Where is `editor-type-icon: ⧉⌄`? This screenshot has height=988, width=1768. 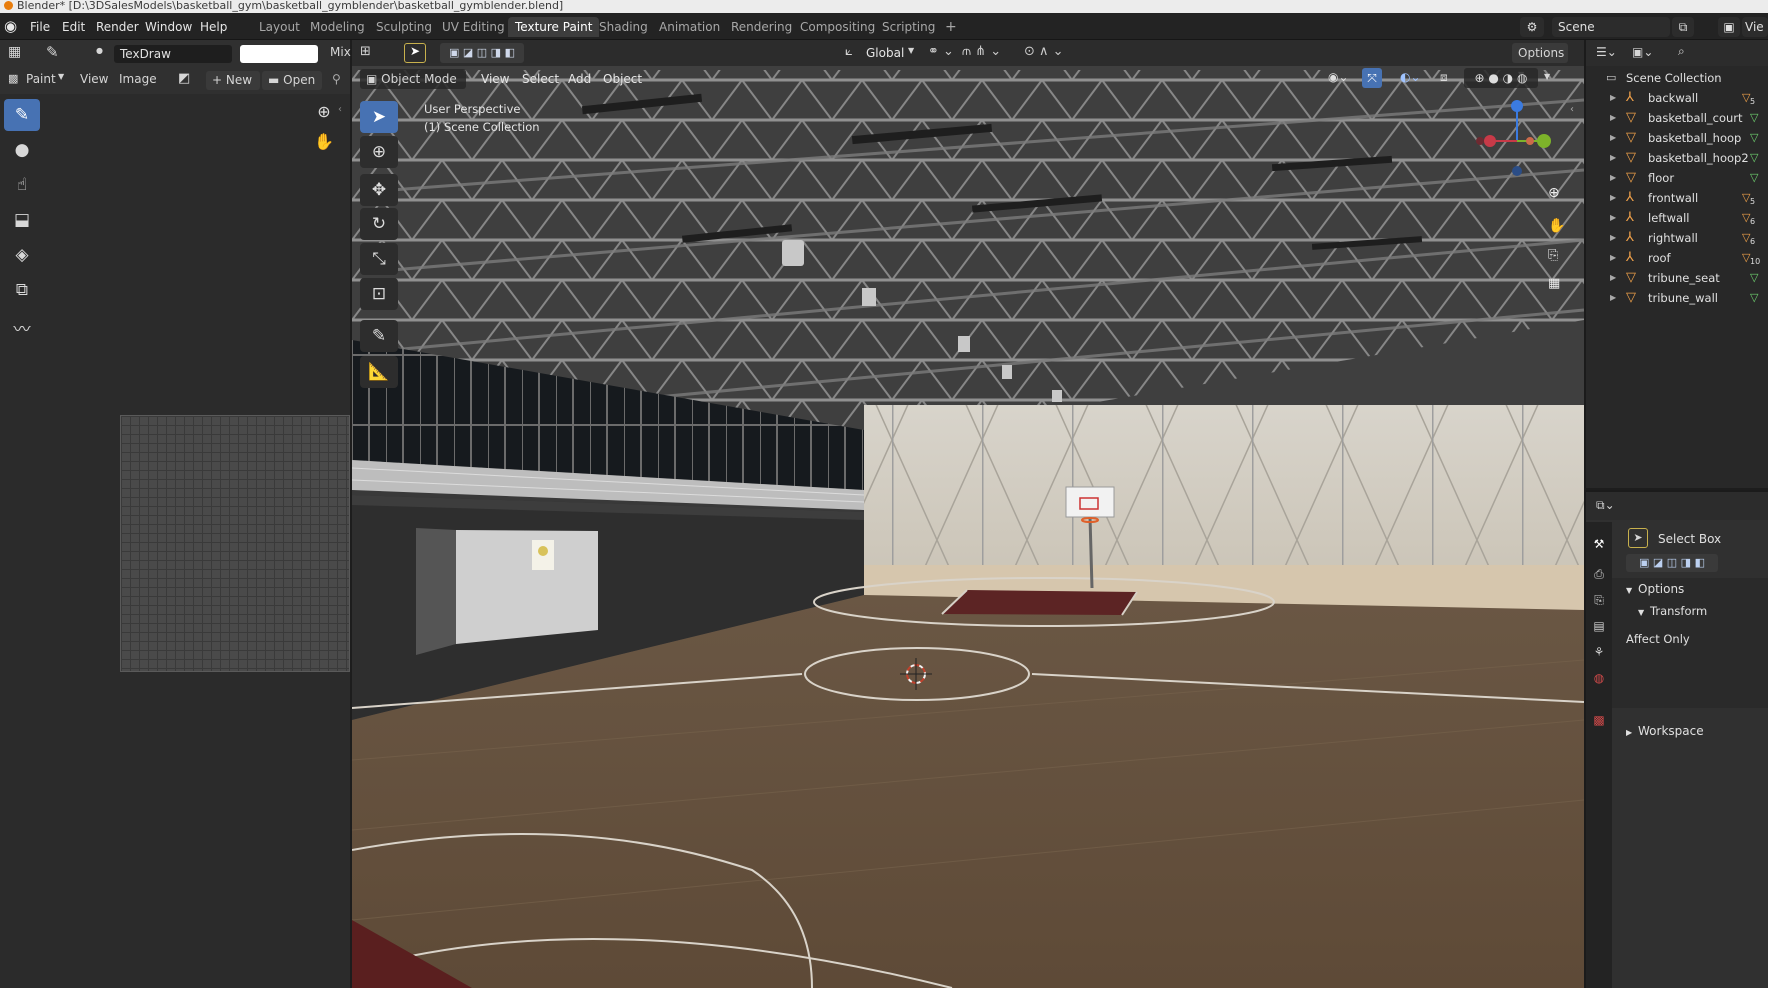 editor-type-icon: ⧉⌄ is located at coordinates (1605, 505).